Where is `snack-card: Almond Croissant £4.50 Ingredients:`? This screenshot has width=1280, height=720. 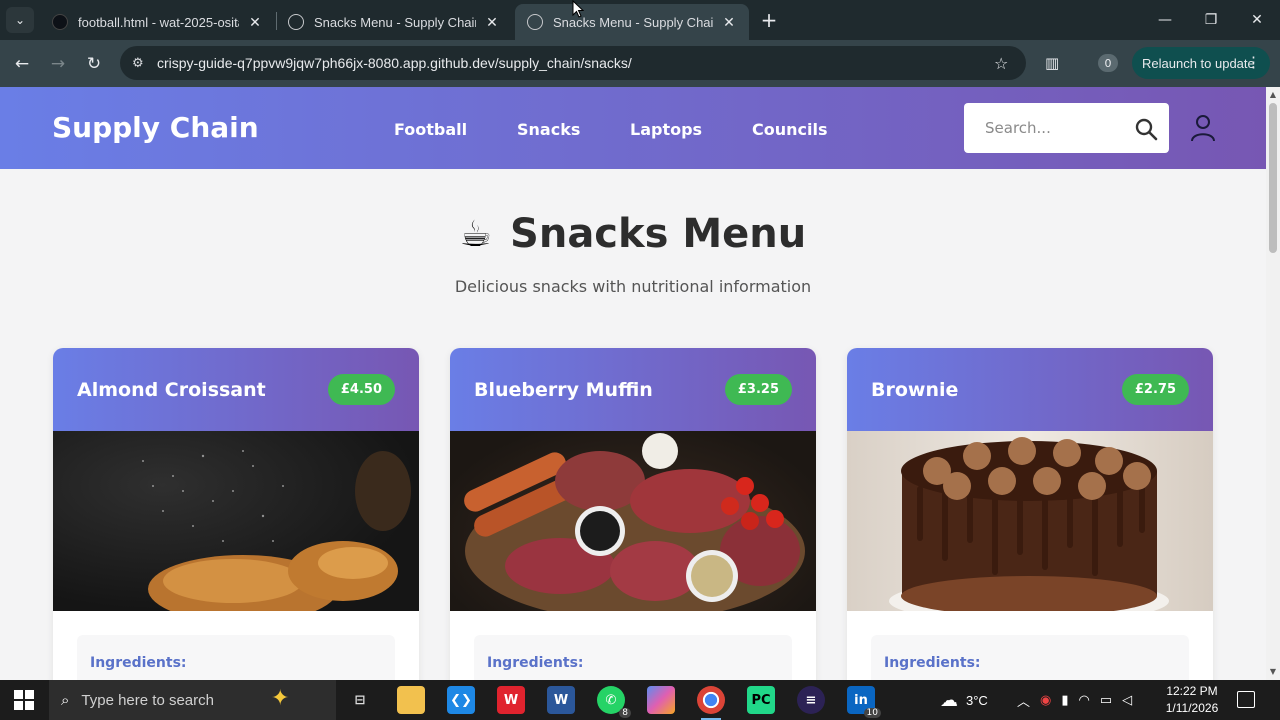
snack-card: Almond Croissant £4.50 Ingredients: is located at coordinates (236, 514).